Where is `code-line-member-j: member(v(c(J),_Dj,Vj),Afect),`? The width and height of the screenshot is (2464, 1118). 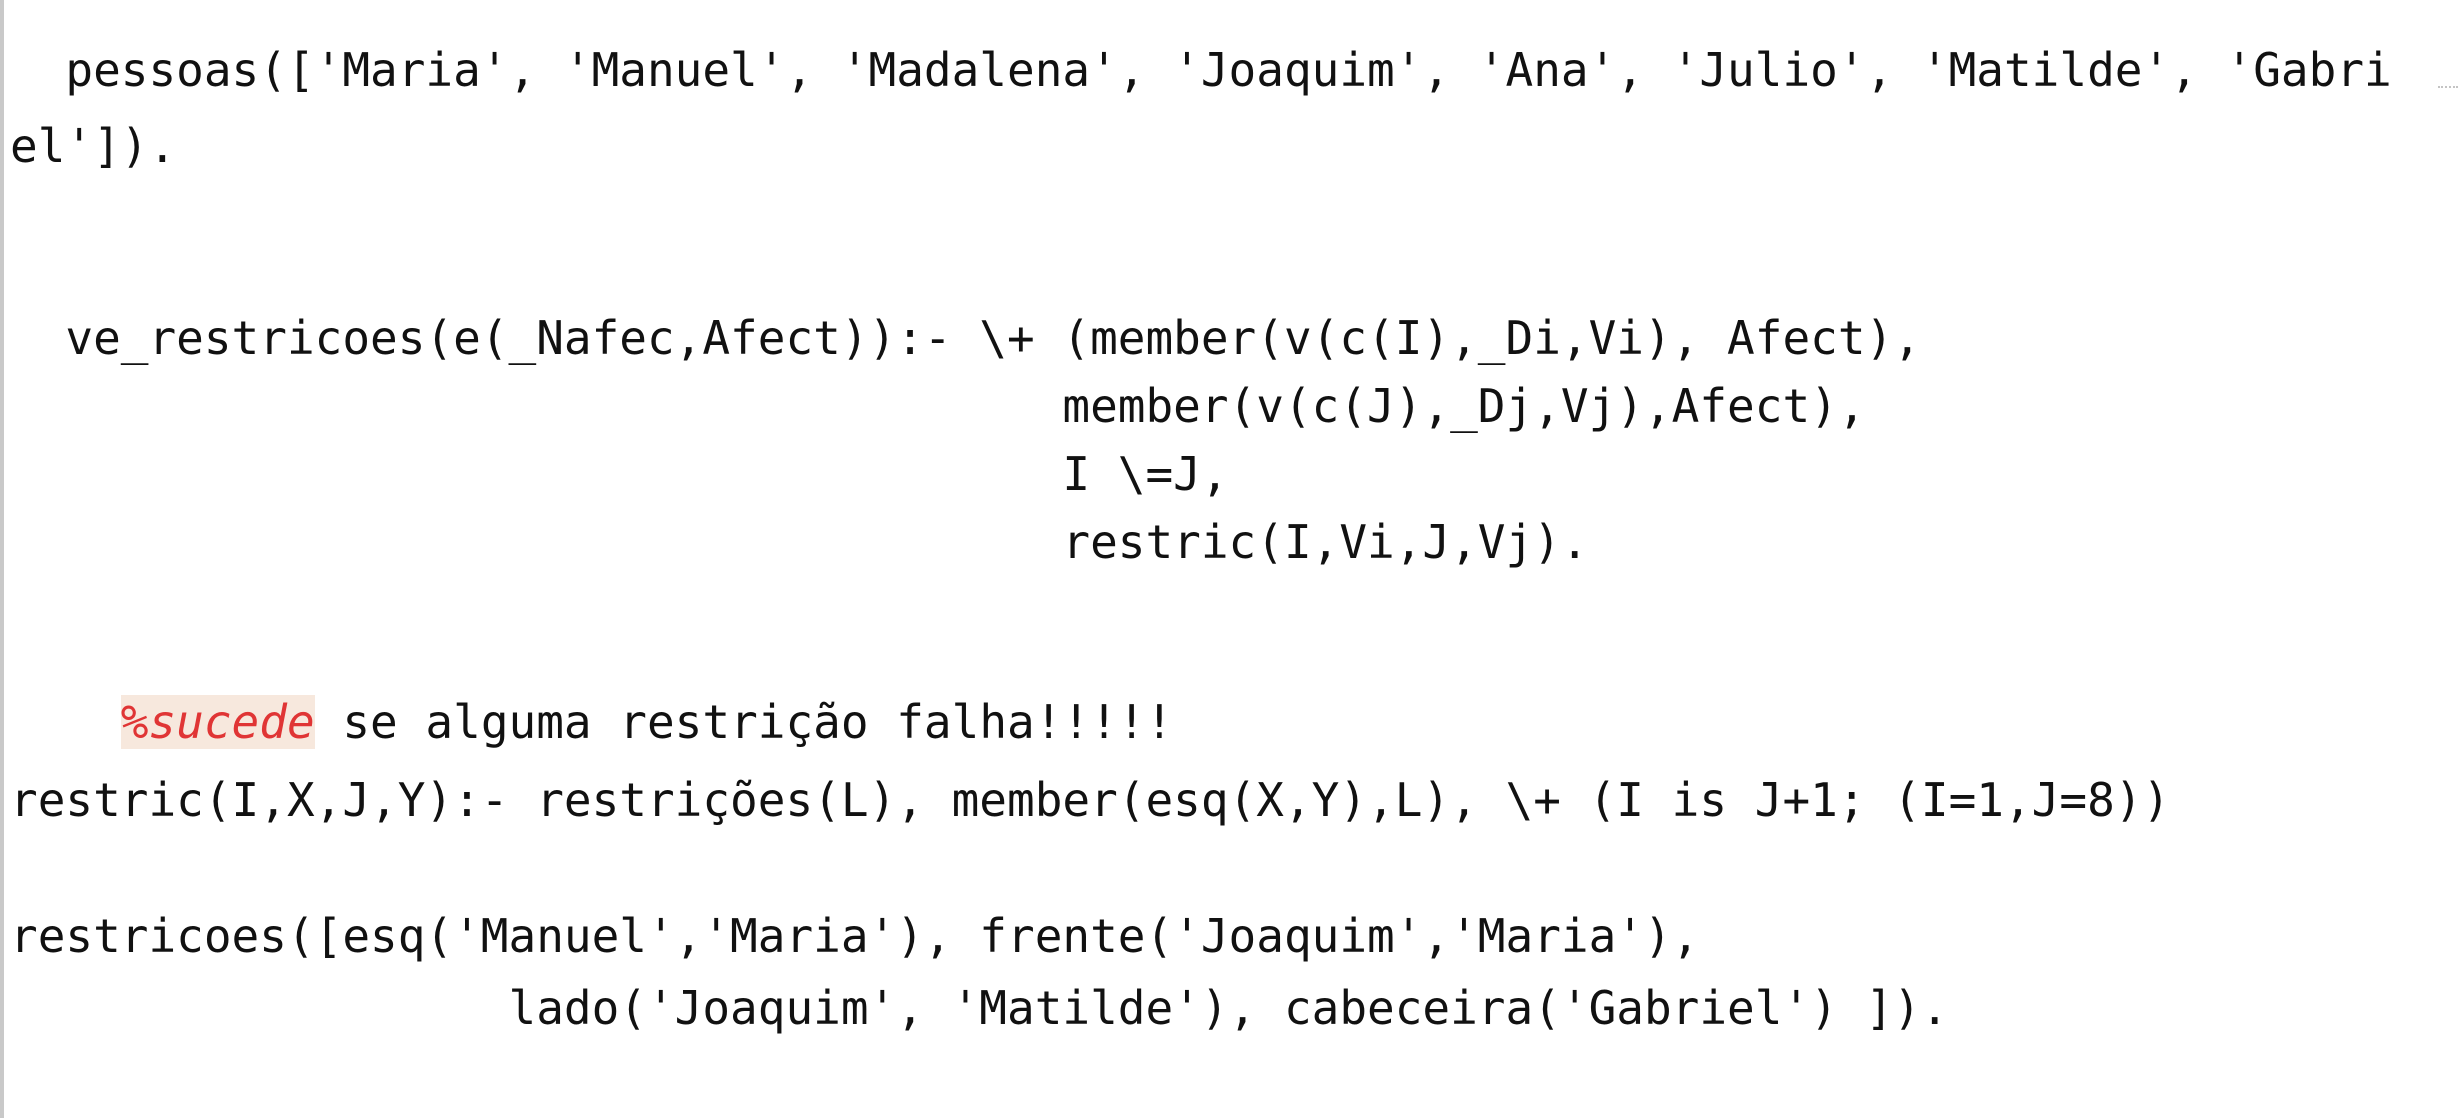 code-line-member-j: member(v(c(J),_Dj,Vj),Afect), is located at coordinates (937, 406).